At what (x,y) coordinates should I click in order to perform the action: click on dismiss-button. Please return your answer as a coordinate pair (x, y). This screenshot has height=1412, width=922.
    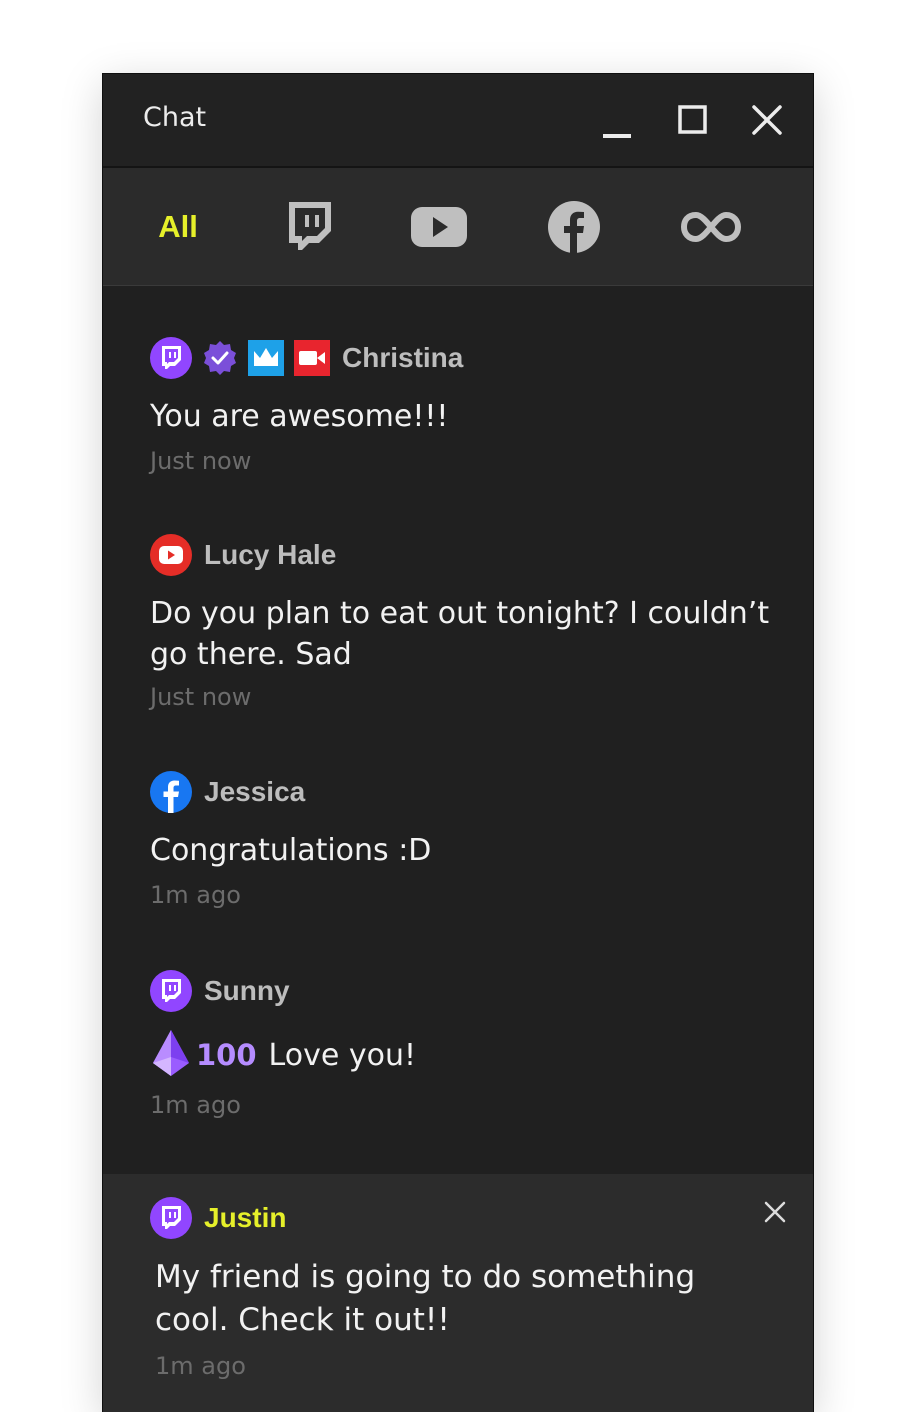
    Looking at the image, I should click on (775, 1212).